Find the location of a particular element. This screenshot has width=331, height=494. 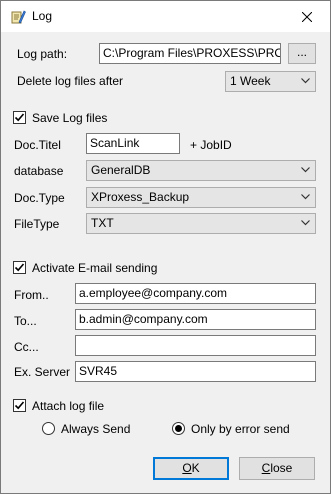

database-label: database is located at coordinates (39, 171).